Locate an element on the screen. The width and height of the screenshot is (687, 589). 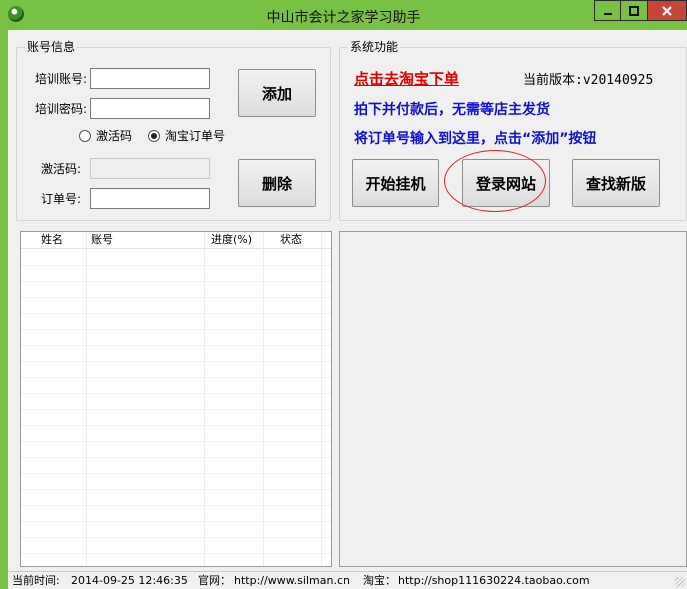
train-account-label: 培训账号: is located at coordinates (61, 79).